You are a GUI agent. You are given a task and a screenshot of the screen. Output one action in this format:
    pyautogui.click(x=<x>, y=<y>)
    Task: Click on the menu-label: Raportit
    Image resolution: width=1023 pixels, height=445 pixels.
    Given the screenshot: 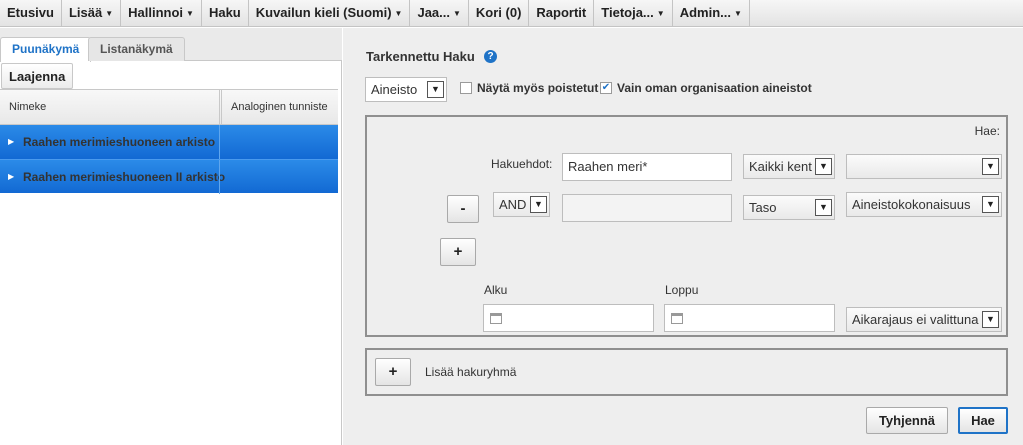 What is the action you would take?
    pyautogui.click(x=561, y=12)
    